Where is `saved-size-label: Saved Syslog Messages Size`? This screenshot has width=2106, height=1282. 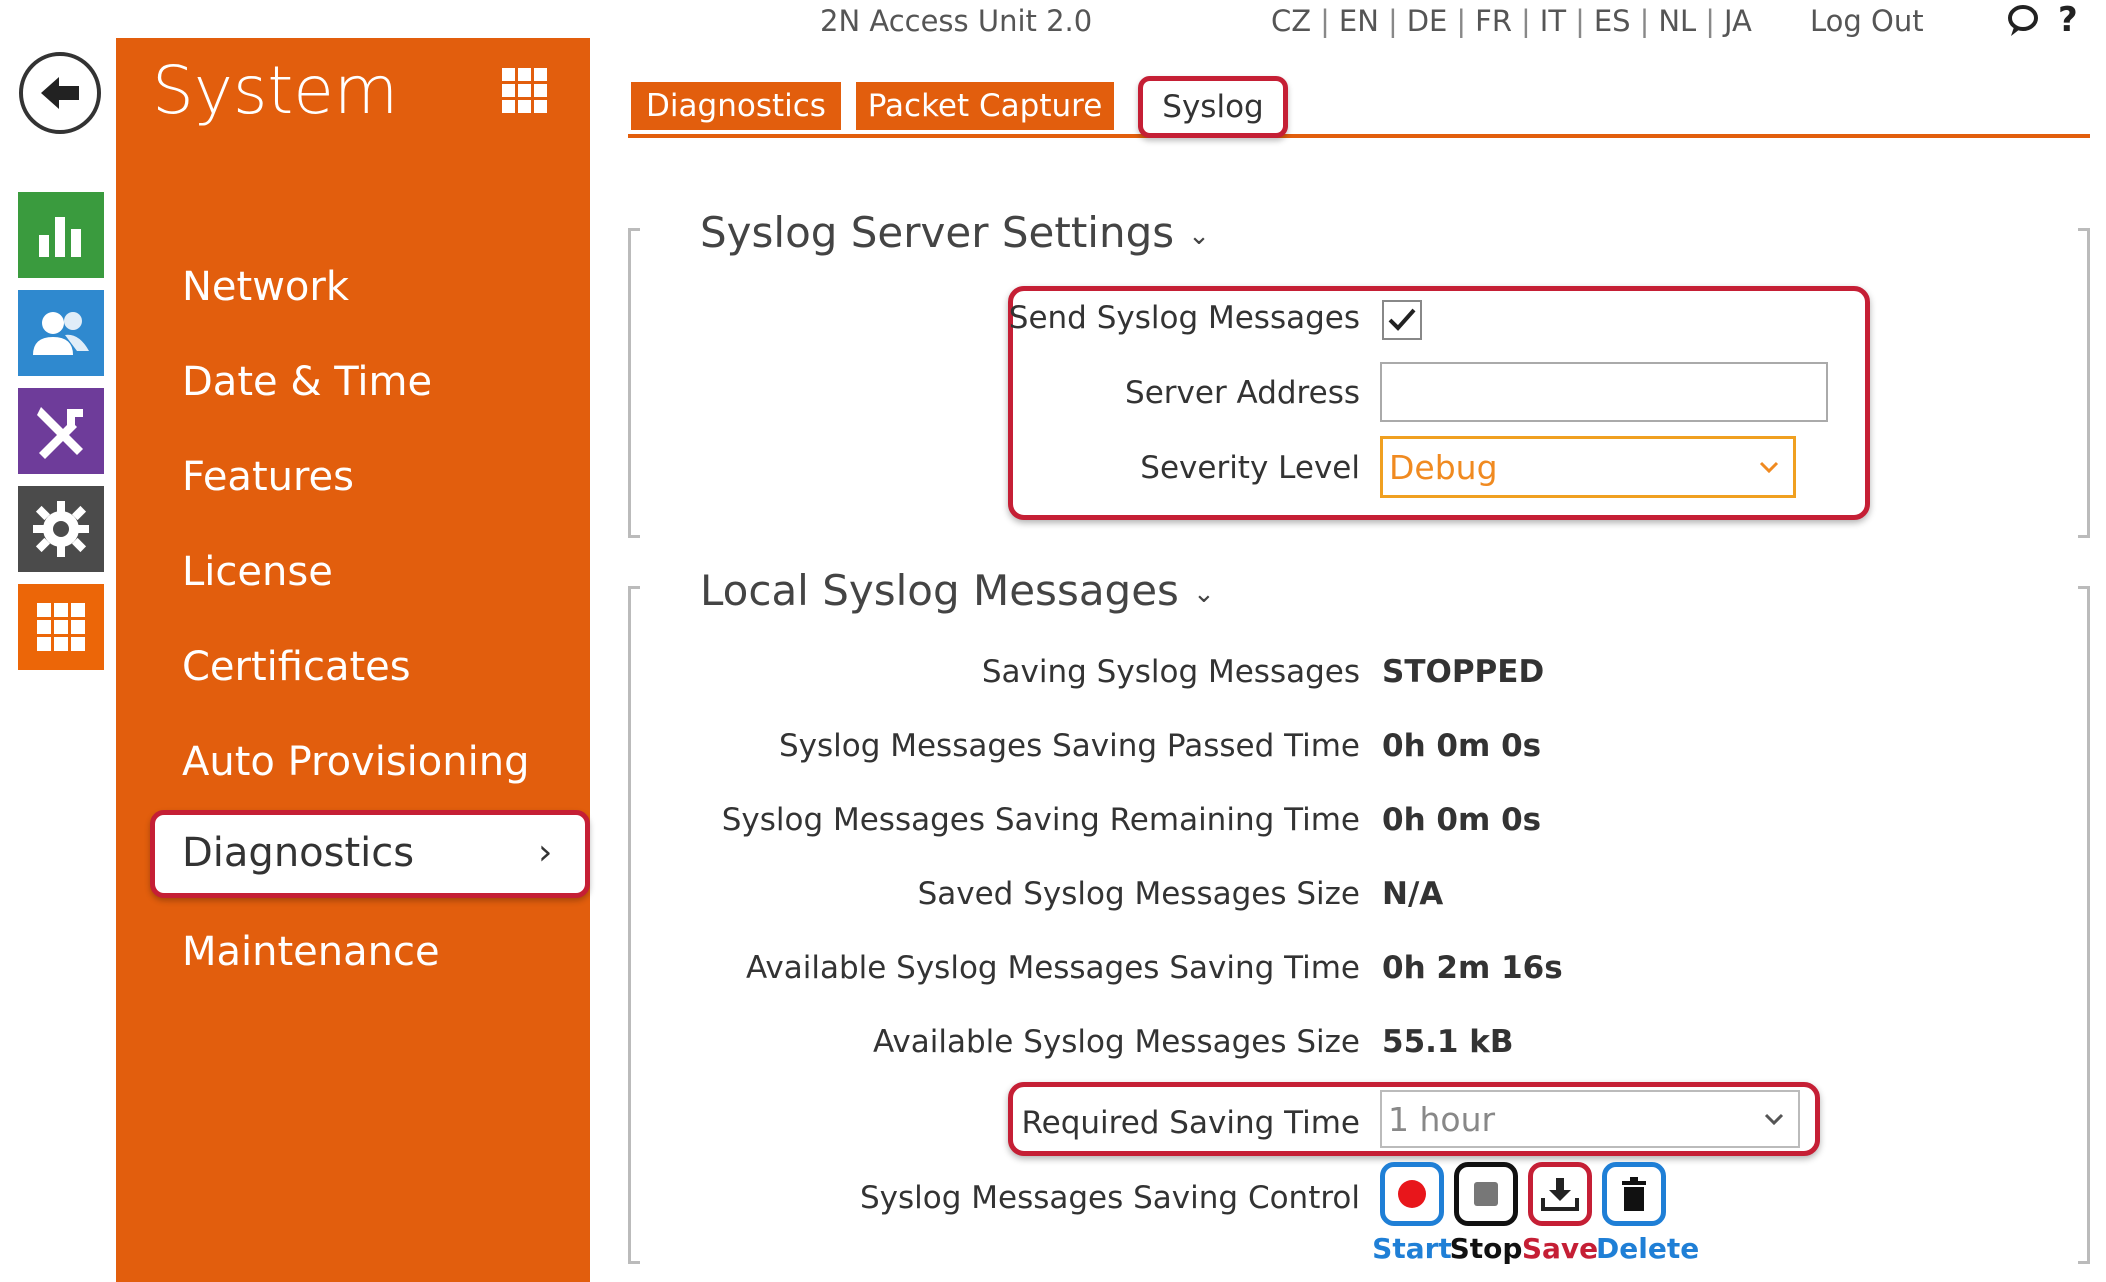
saved-size-label: Saved Syslog Messages Size is located at coordinates (1138, 894).